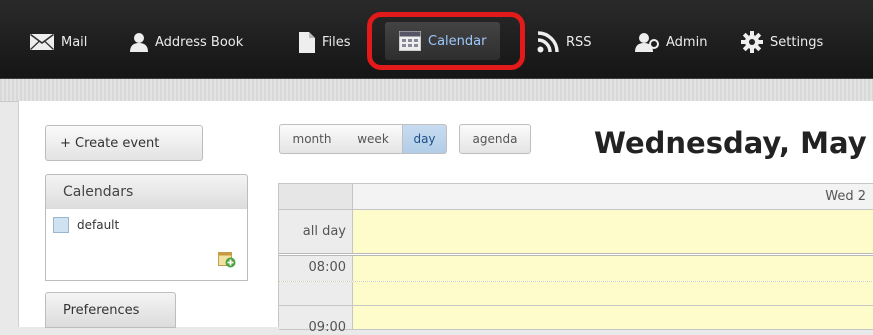  I want to click on time-slot-0900: 09:00, so click(576, 320).